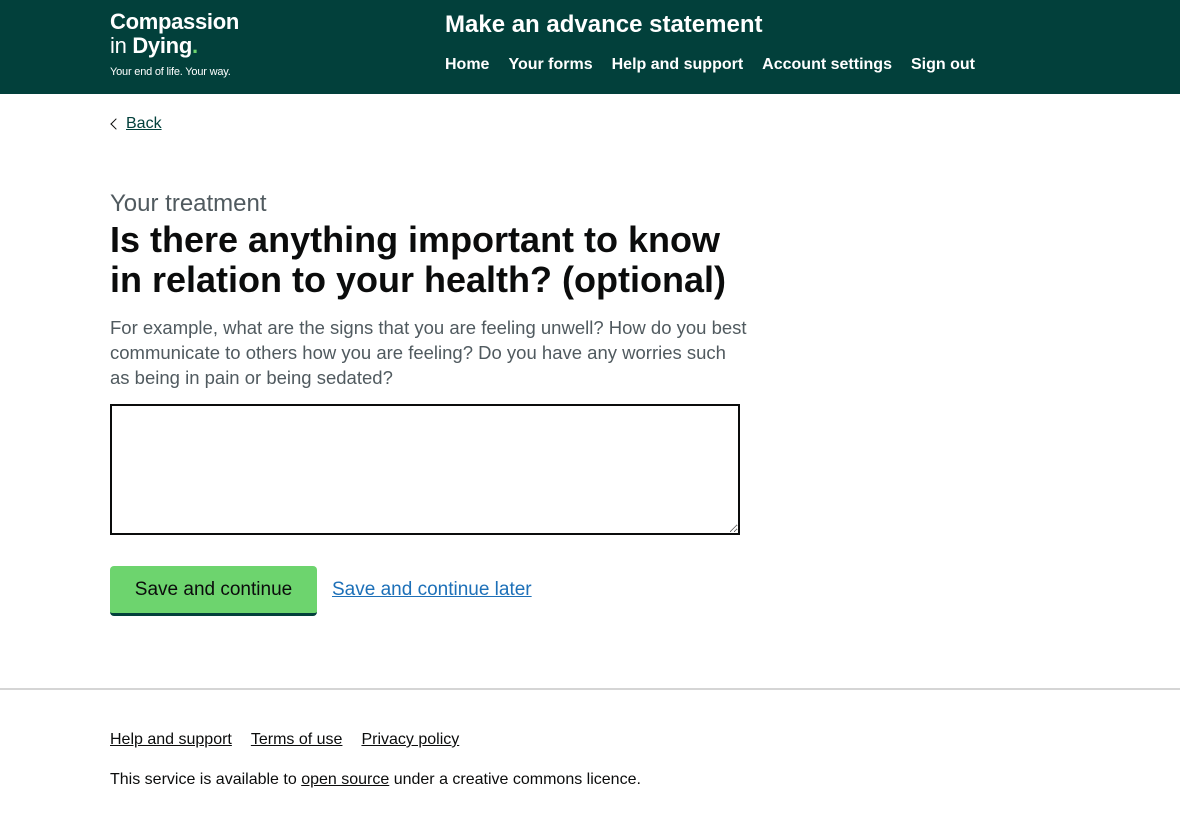 The width and height of the screenshot is (1180, 839). I want to click on save-and-continue-button: Save and continue, so click(213, 591).